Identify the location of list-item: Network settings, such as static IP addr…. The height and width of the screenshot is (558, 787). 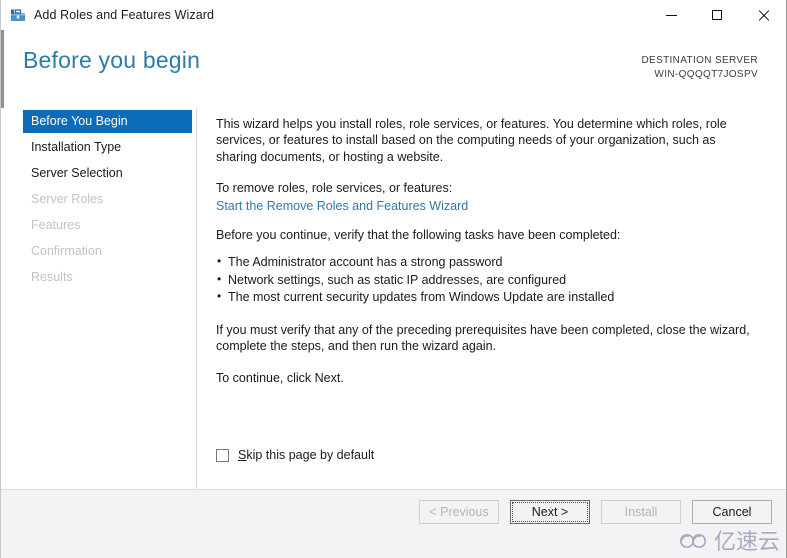
(488, 280).